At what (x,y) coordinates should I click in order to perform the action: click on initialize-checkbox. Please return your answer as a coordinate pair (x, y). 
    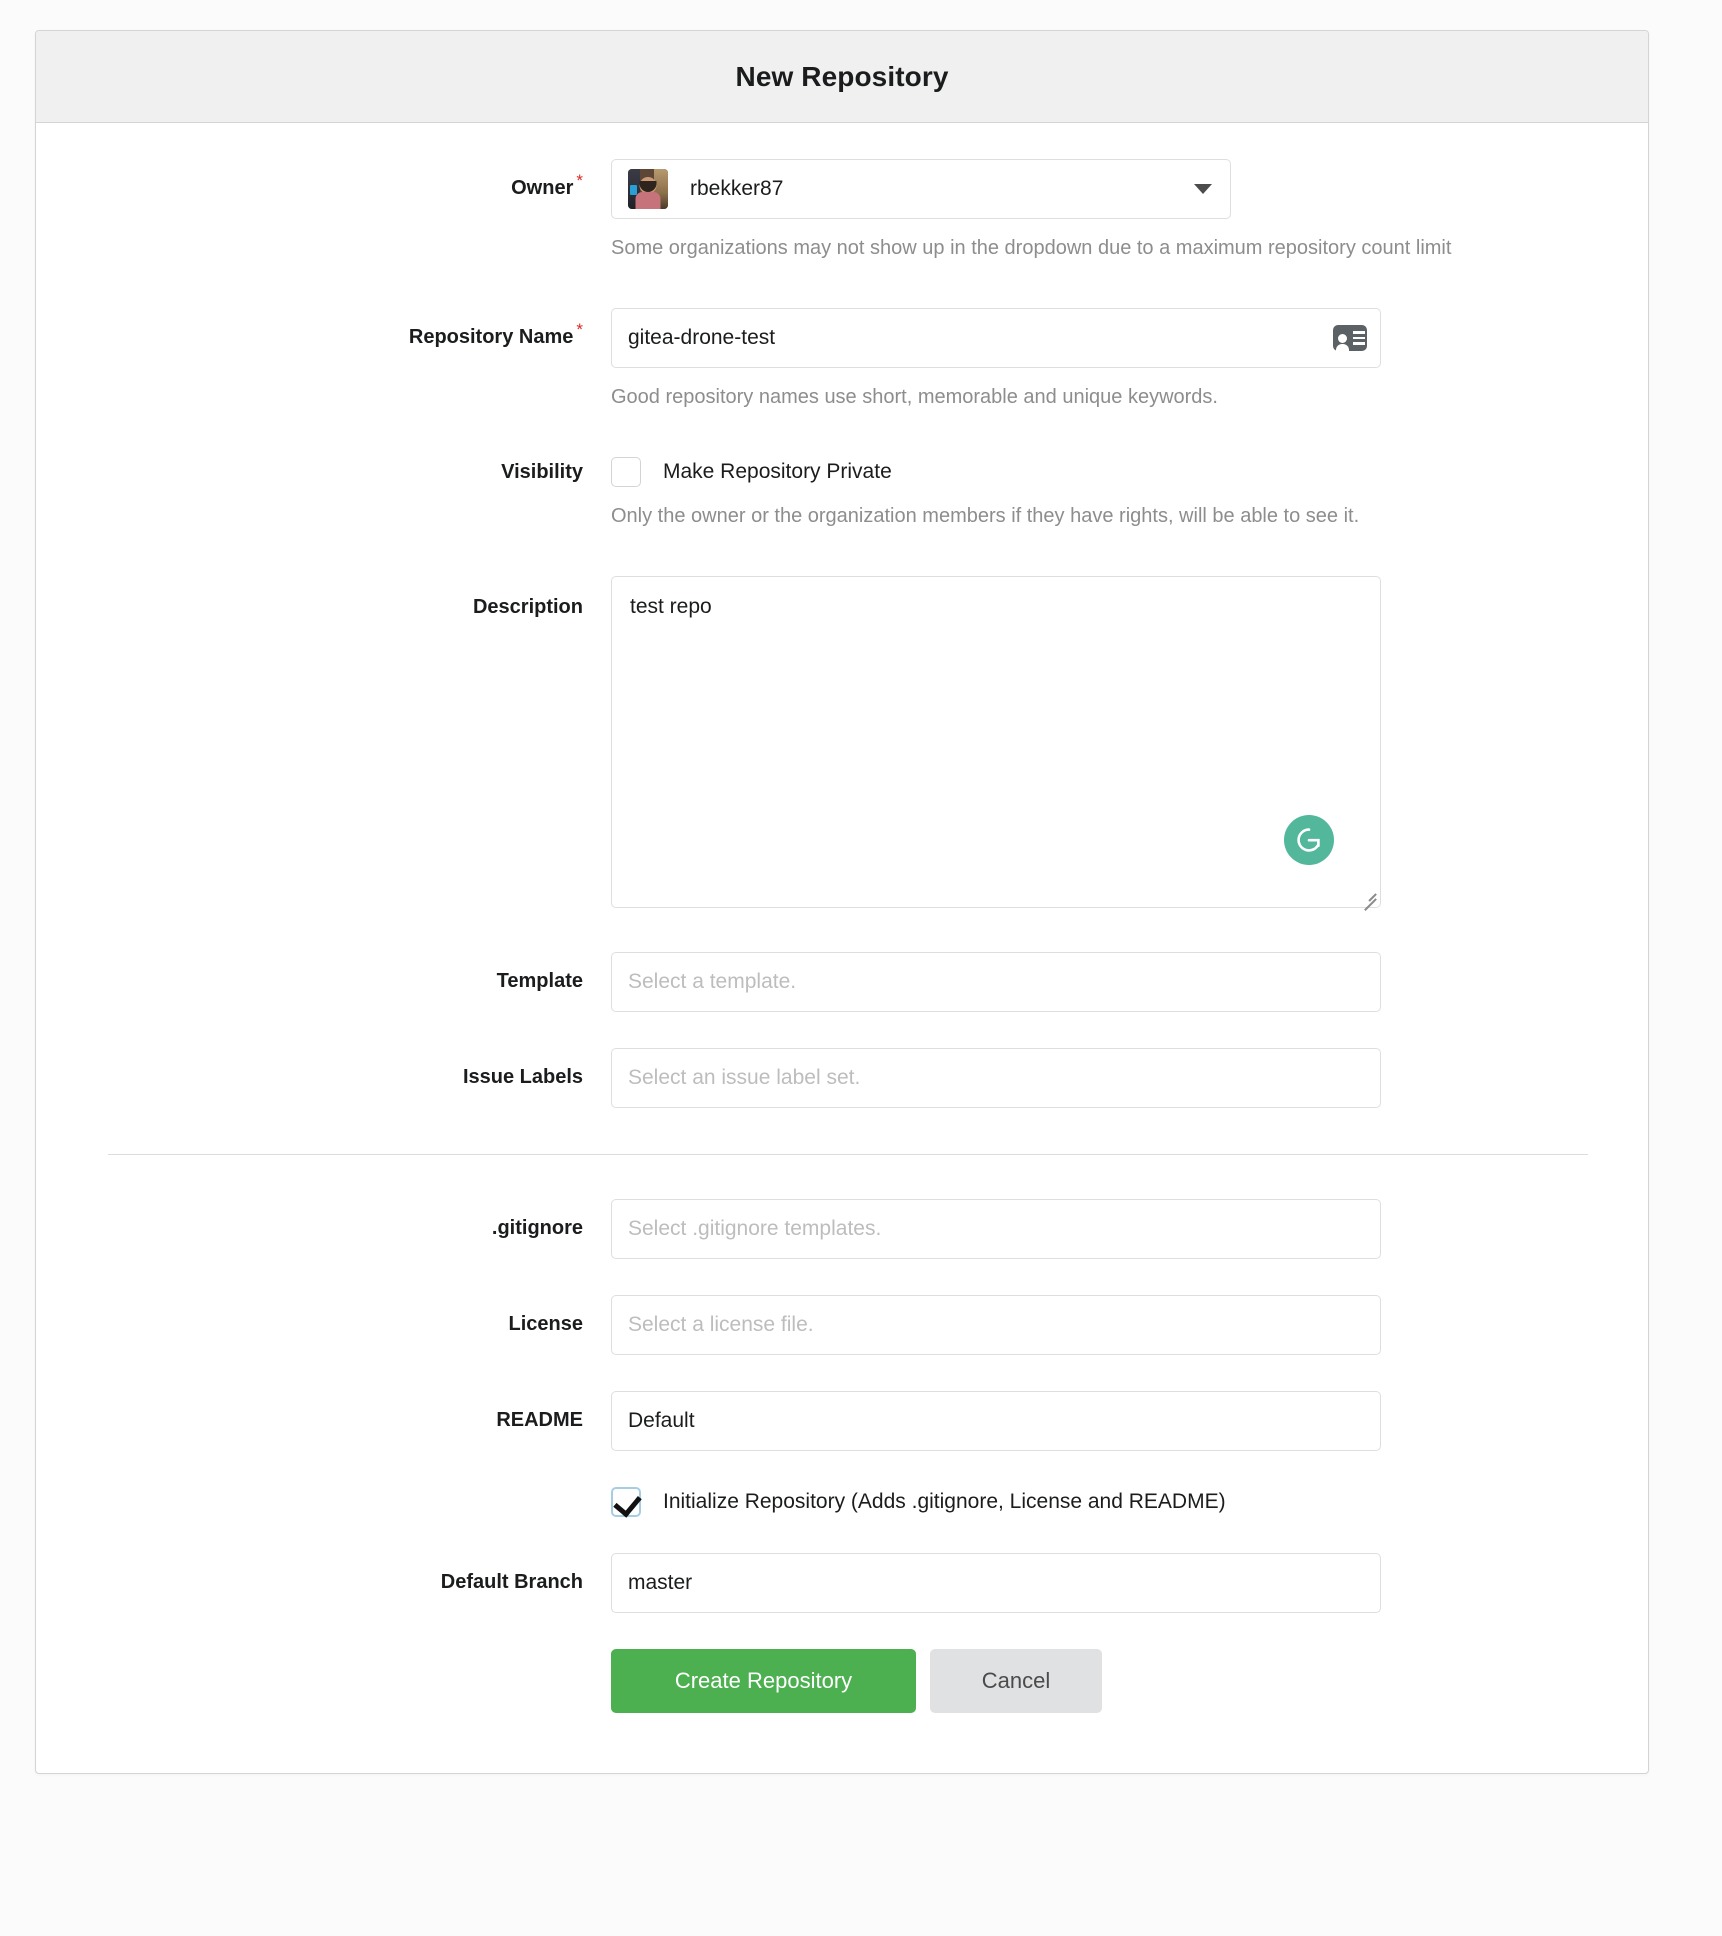
    Looking at the image, I should click on (626, 1502).